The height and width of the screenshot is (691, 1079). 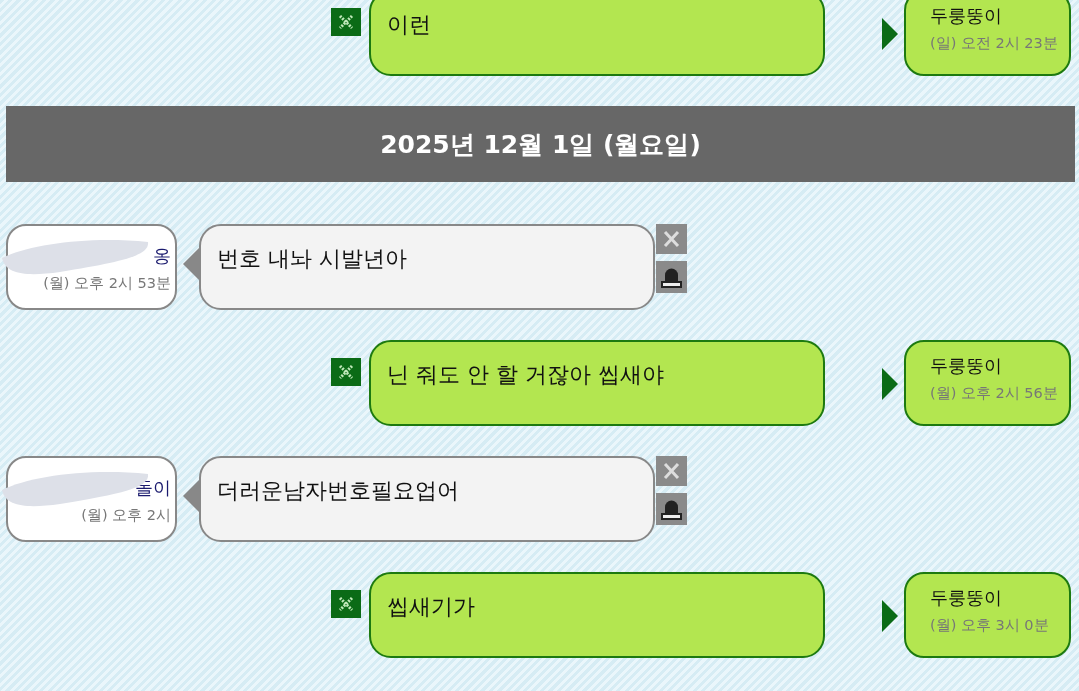 What do you see at coordinates (597, 615) in the screenshot?
I see `message-bubble: 씹새기가` at bounding box center [597, 615].